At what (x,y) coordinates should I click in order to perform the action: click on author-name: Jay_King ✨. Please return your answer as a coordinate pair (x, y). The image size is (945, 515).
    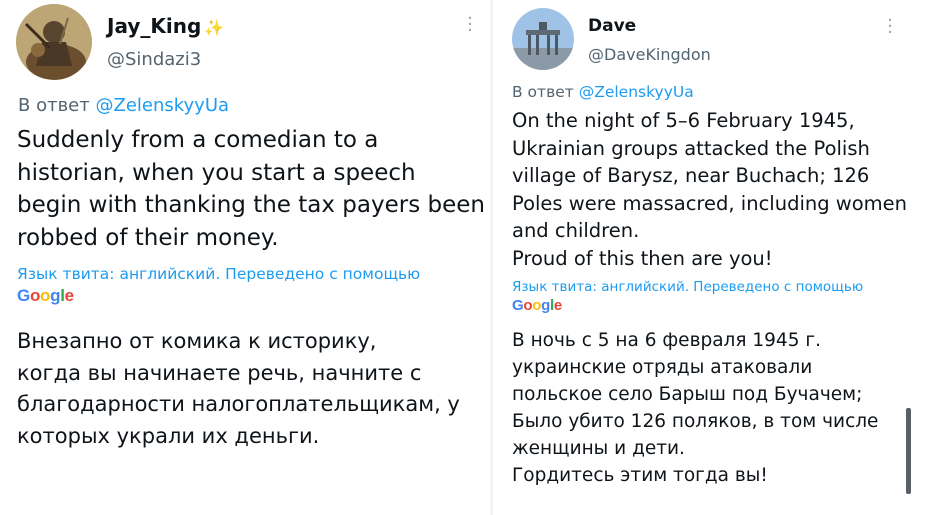
    Looking at the image, I should click on (165, 26).